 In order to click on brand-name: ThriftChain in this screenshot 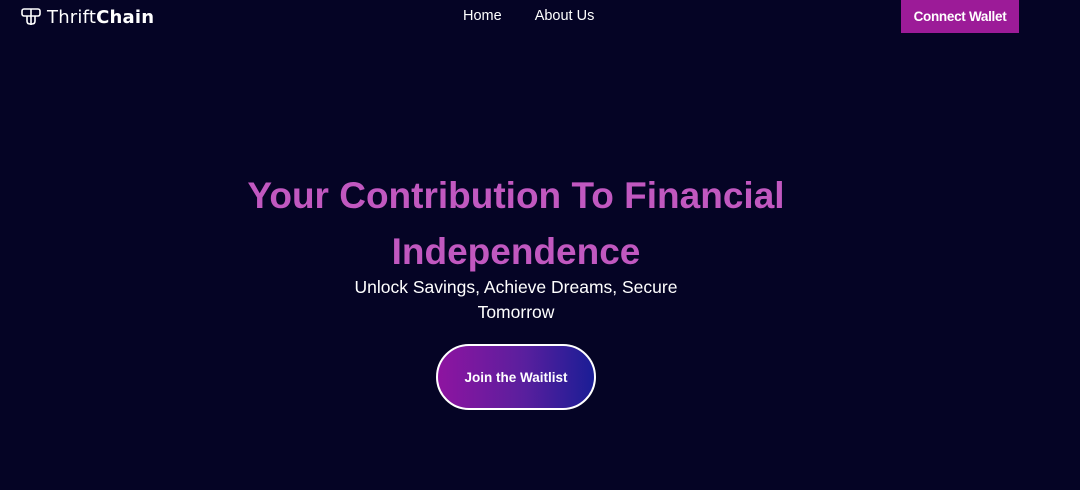, I will do `click(100, 17)`.